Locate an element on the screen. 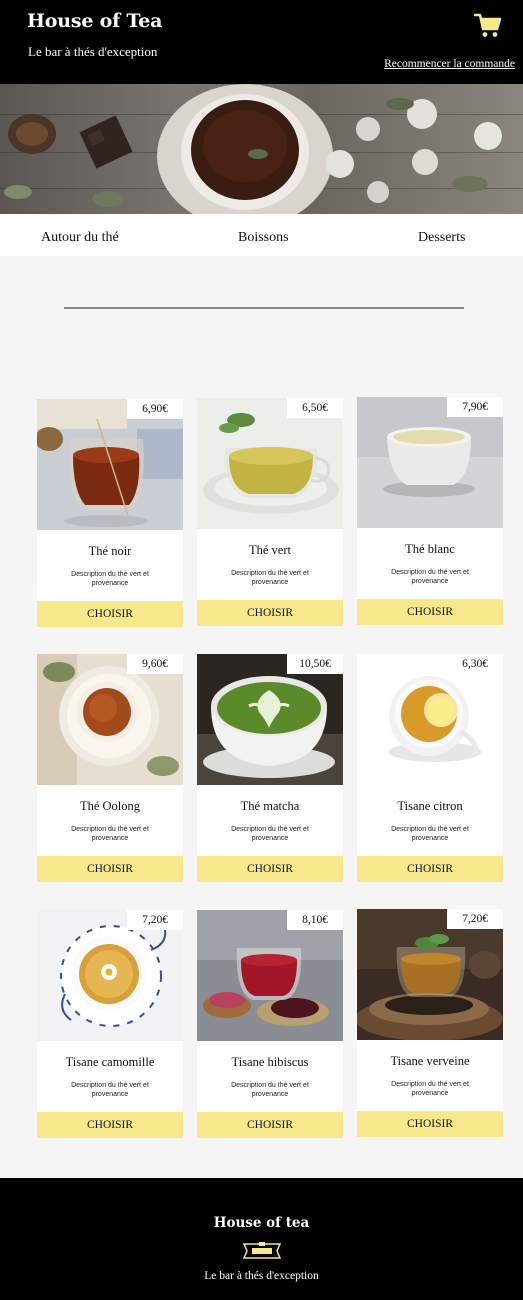 This screenshot has width=523, height=1300. product-name: Thé noir is located at coordinates (110, 551).